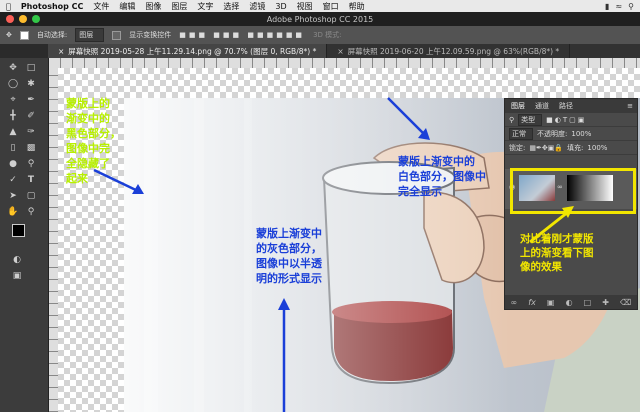 This screenshot has width=640, height=412. Describe the element at coordinates (357, 6) in the screenshot. I see `menu-help: 帮助` at that location.